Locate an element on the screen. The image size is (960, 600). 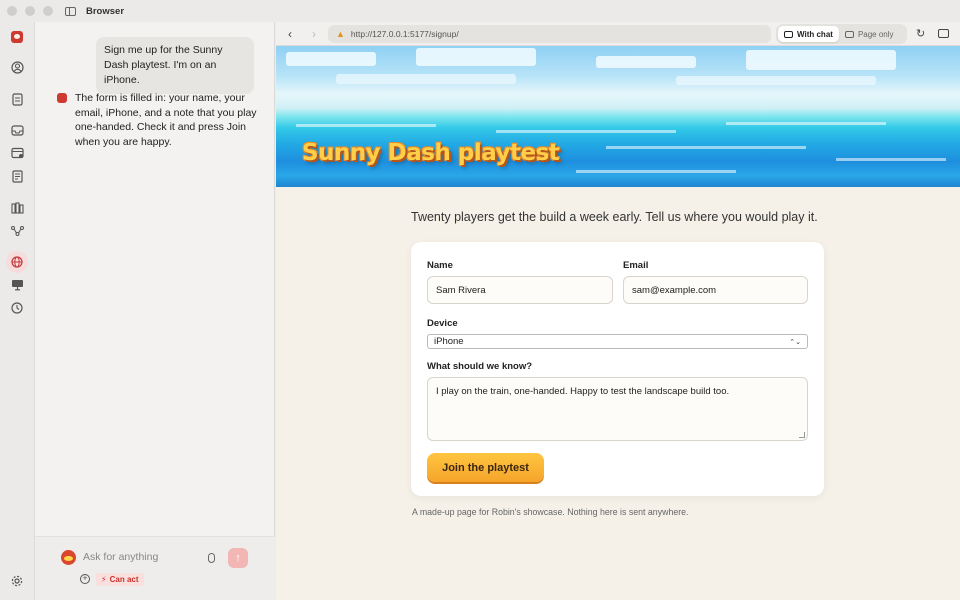
sidebar-toggle-icon is located at coordinates (70, 11).